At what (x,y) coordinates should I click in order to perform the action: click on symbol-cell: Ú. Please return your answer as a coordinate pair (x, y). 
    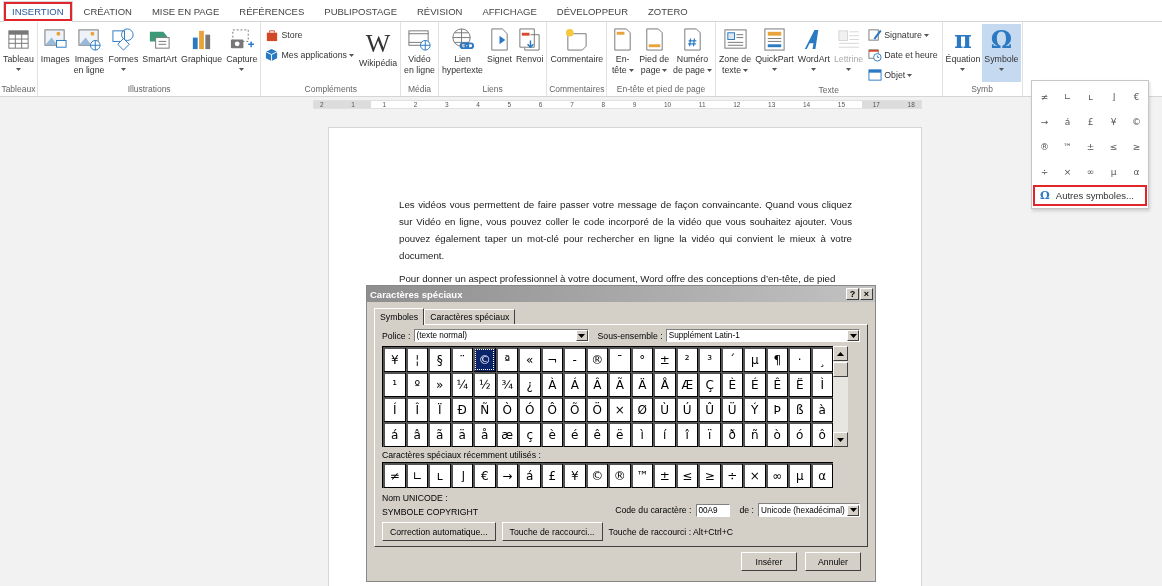
    Looking at the image, I should click on (686, 409).